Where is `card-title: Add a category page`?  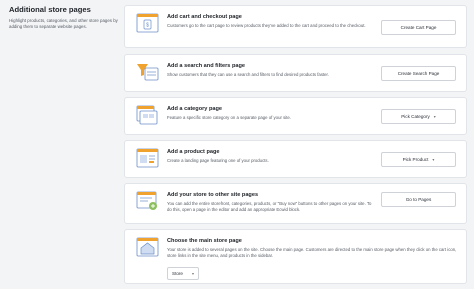 card-title: Add a category page is located at coordinates (195, 109).